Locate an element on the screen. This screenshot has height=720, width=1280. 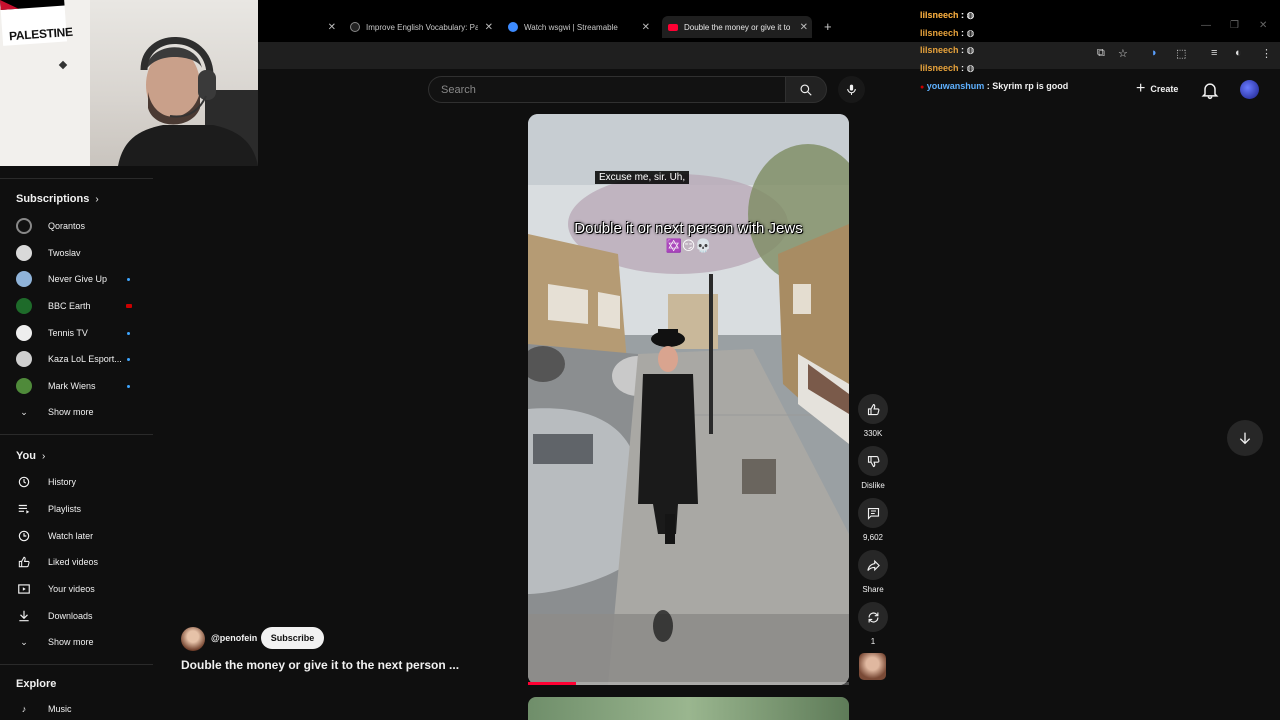
chat-username: lilsneech is located at coordinates (939, 50).